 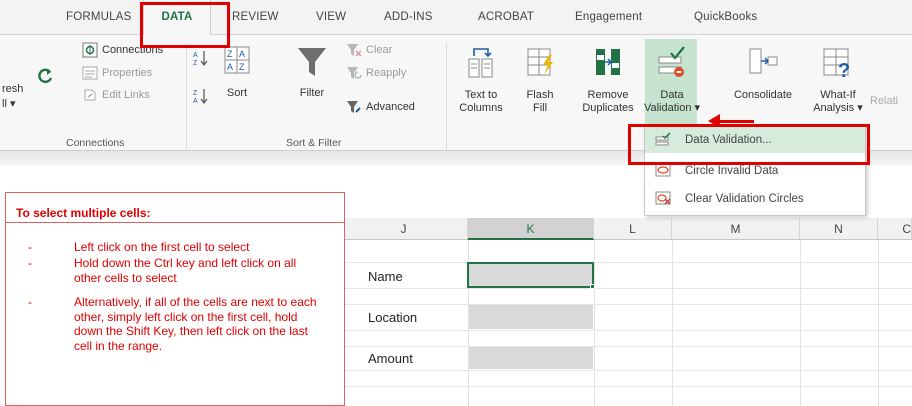 What do you see at coordinates (531, 317) in the screenshot?
I see `cell-location-input` at bounding box center [531, 317].